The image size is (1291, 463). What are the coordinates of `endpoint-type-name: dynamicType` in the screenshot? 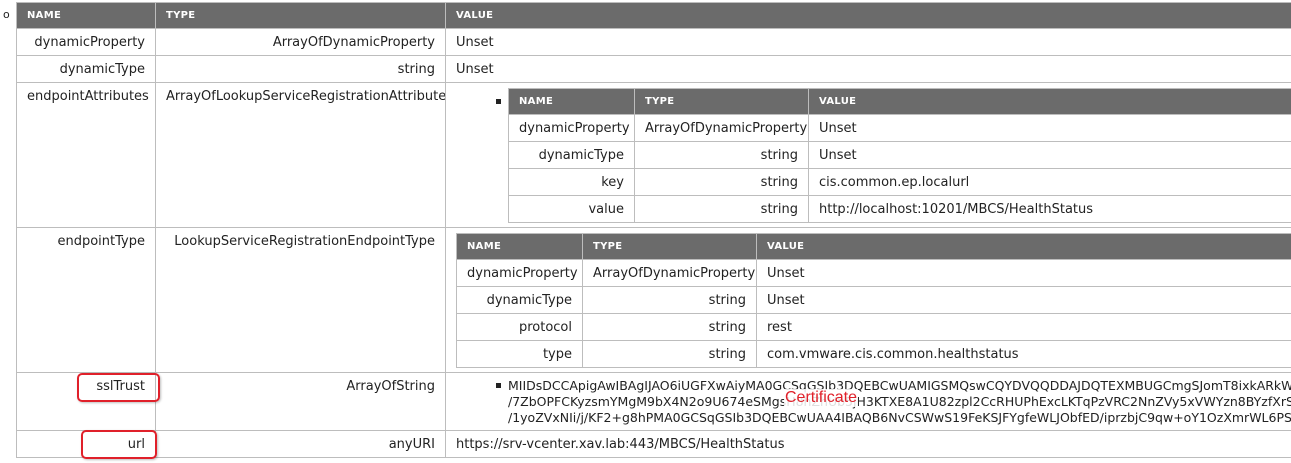 It's located at (519, 300).